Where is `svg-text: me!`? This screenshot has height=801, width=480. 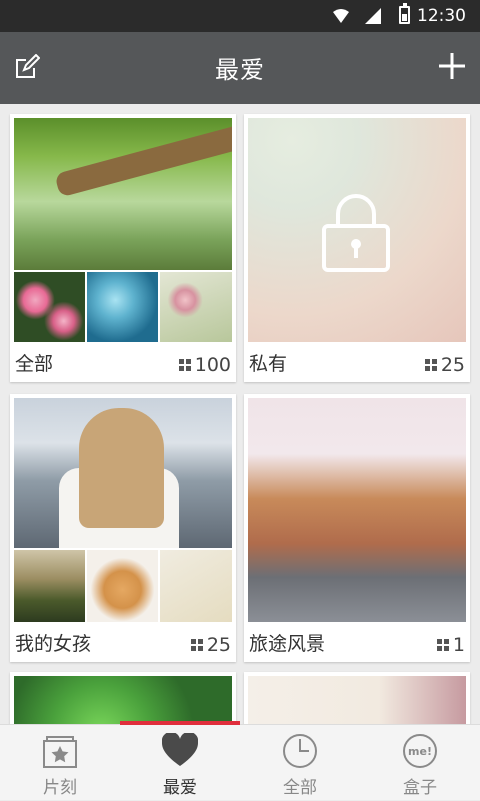 svg-text: me! is located at coordinates (420, 751).